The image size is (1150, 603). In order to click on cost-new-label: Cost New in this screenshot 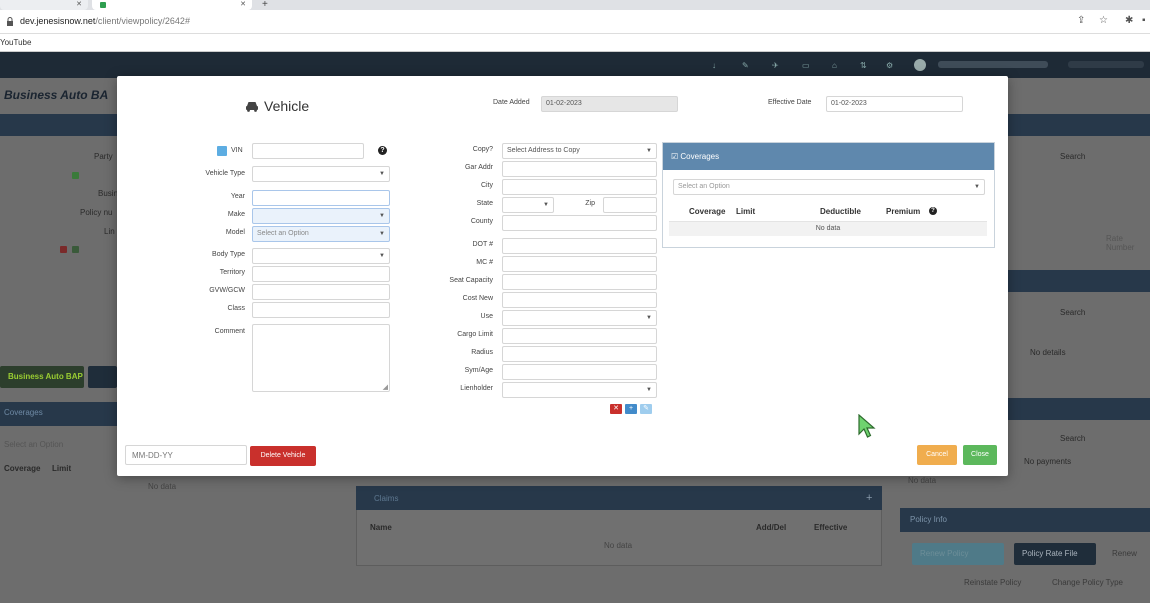, I will do `click(477, 298)`.